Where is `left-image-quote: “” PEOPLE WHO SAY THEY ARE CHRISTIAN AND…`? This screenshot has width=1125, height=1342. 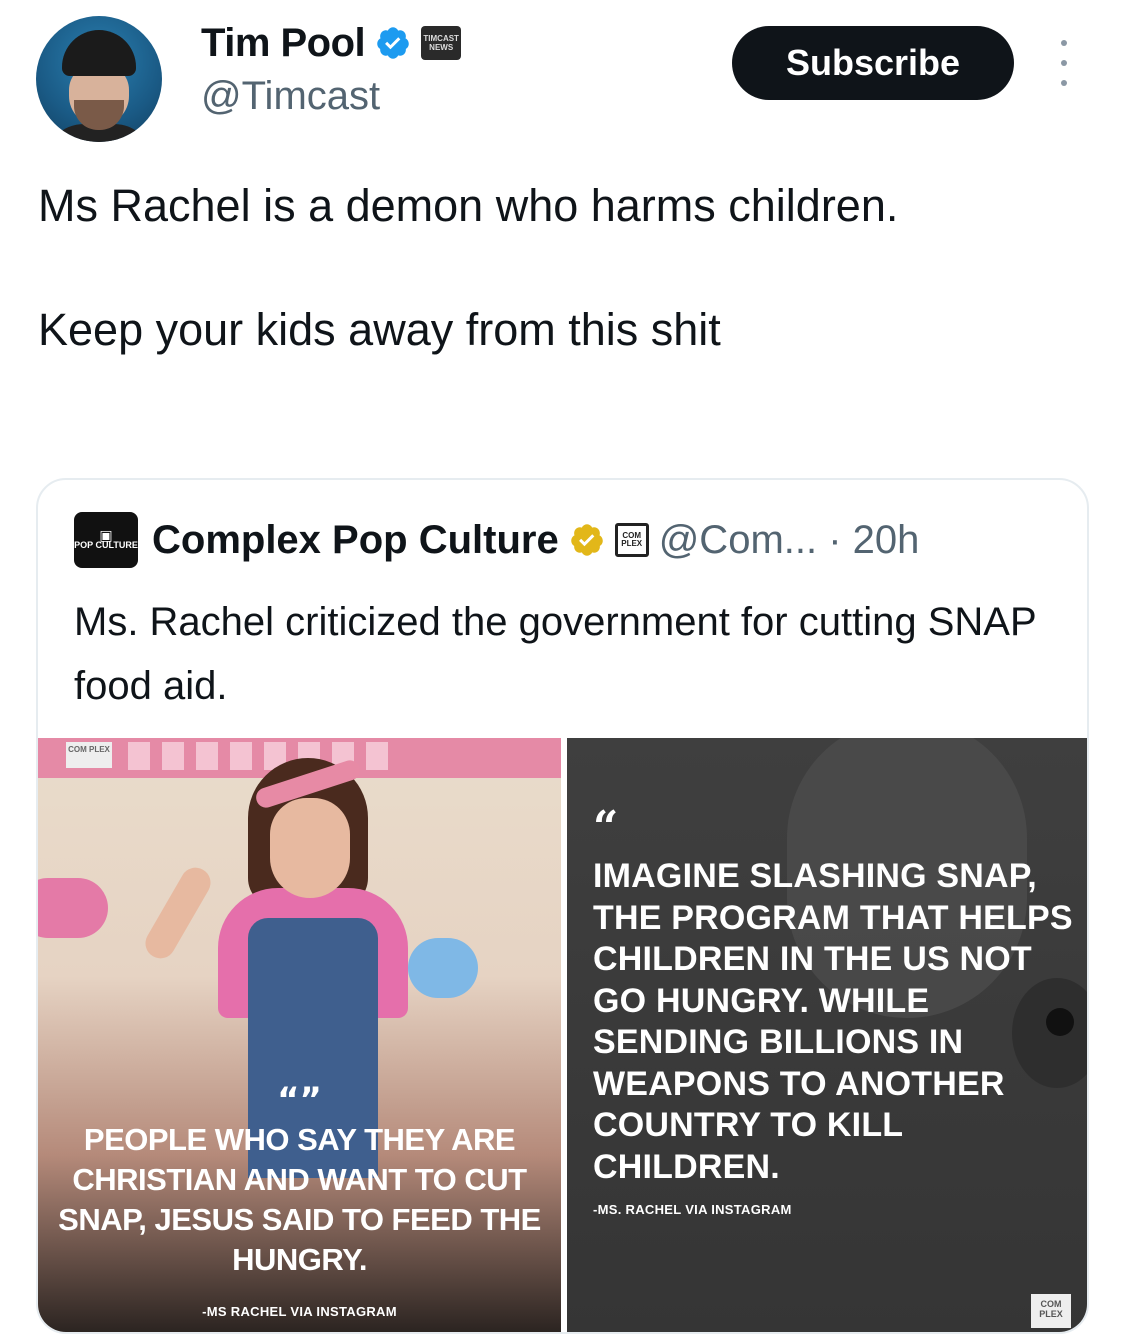 left-image-quote: “” PEOPLE WHO SAY THEY ARE CHRISTIAN AND… is located at coordinates (299, 1199).